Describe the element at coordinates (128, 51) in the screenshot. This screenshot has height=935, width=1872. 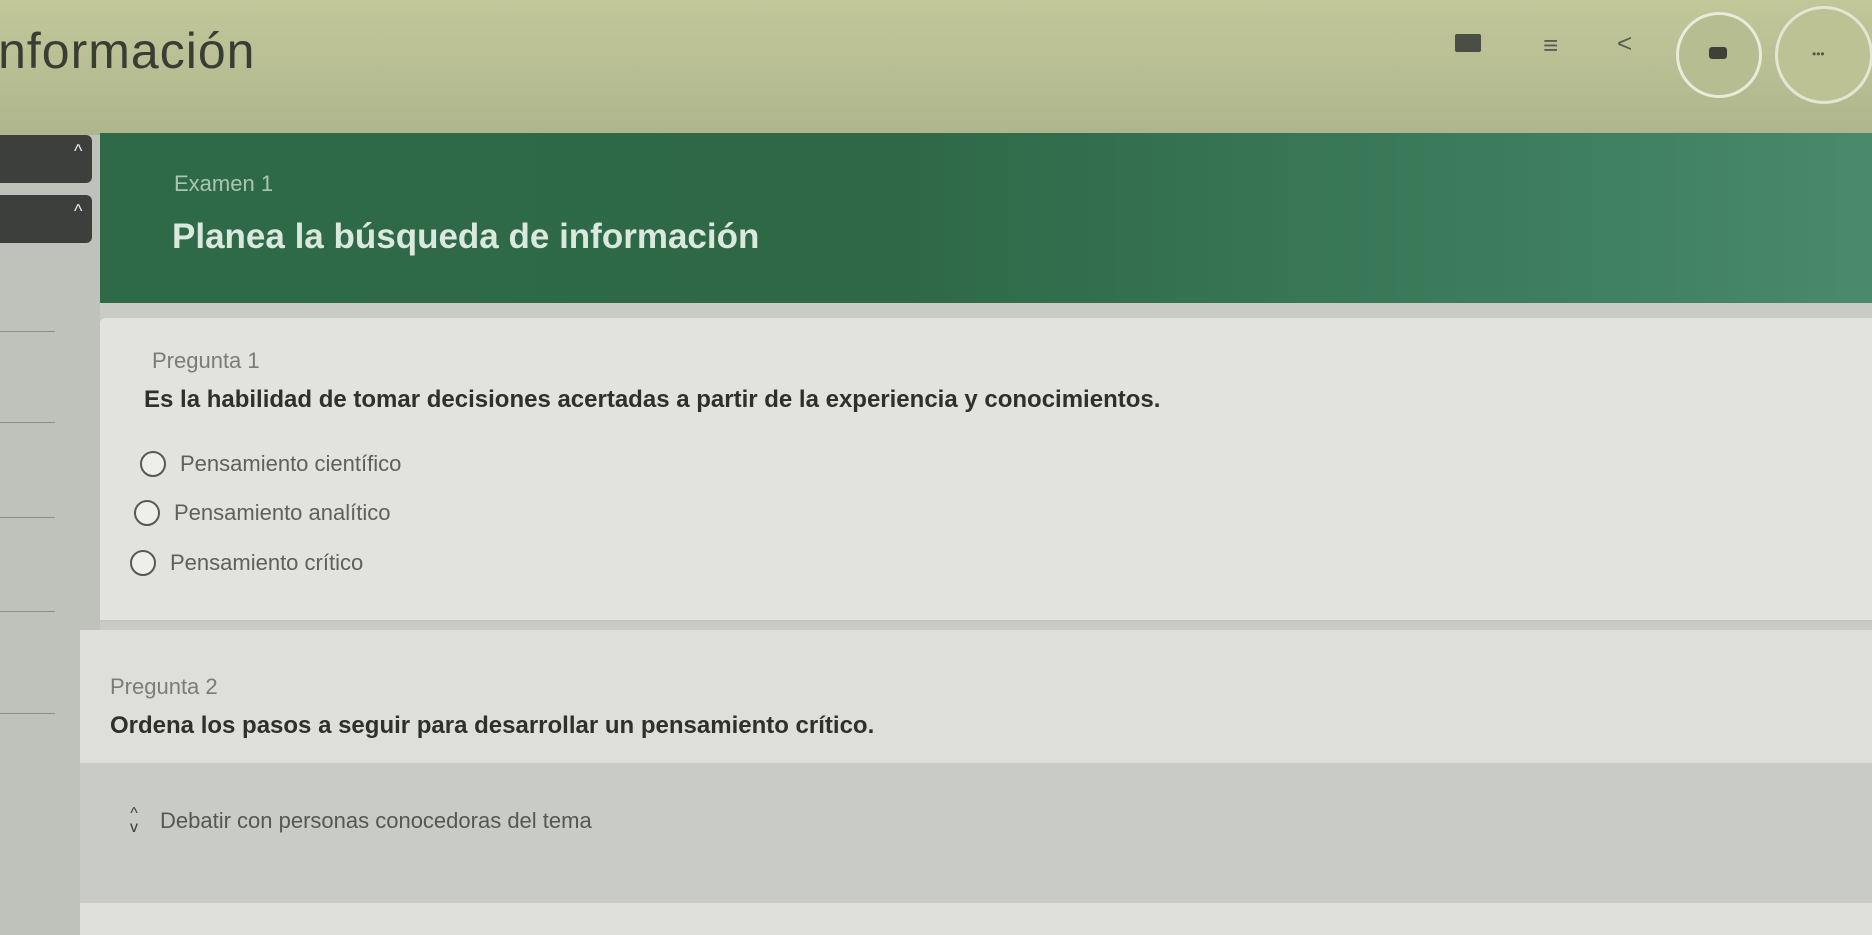
I see `app-title: información` at that location.